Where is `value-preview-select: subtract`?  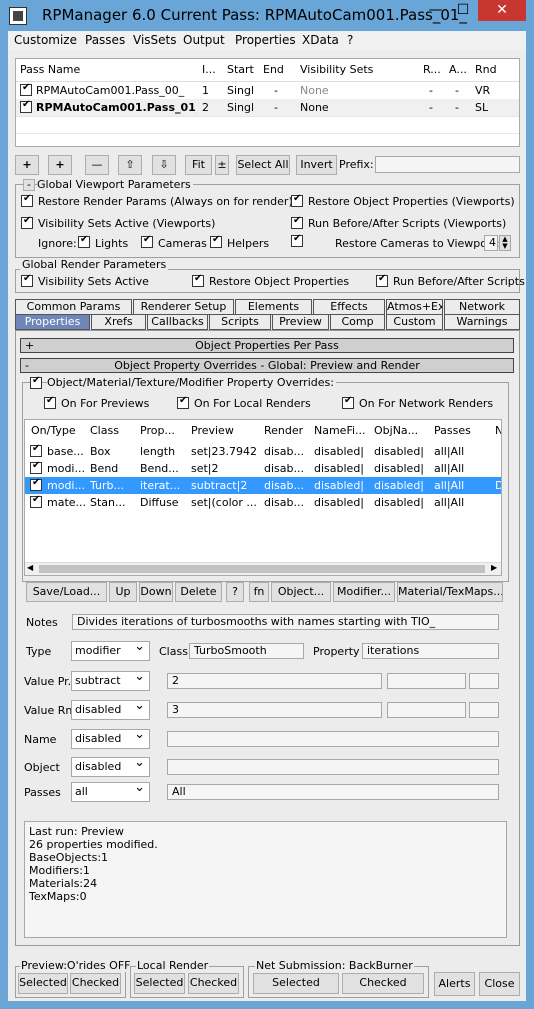 value-preview-select: subtract is located at coordinates (110, 679).